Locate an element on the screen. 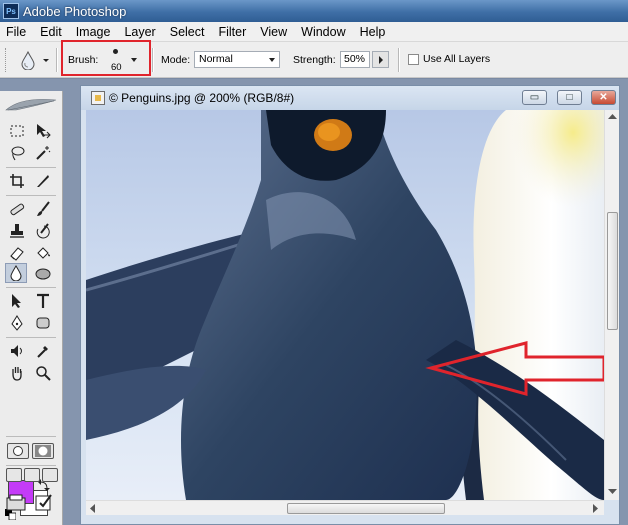 Image resolution: width=628 pixels, height=525 pixels. strength-value: 50% is located at coordinates (355, 59).